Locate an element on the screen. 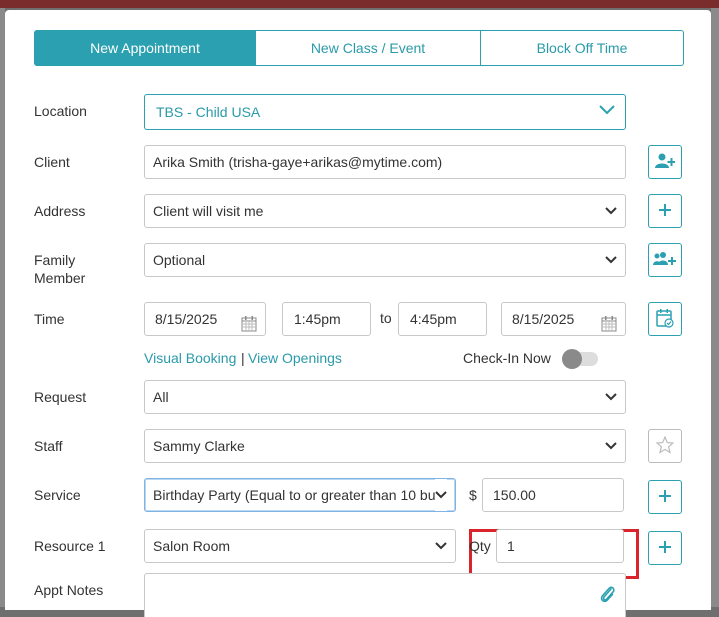 Image resolution: width=719 pixels, height=617 pixels. end-date-value: 8/15/2025 is located at coordinates (543, 319).